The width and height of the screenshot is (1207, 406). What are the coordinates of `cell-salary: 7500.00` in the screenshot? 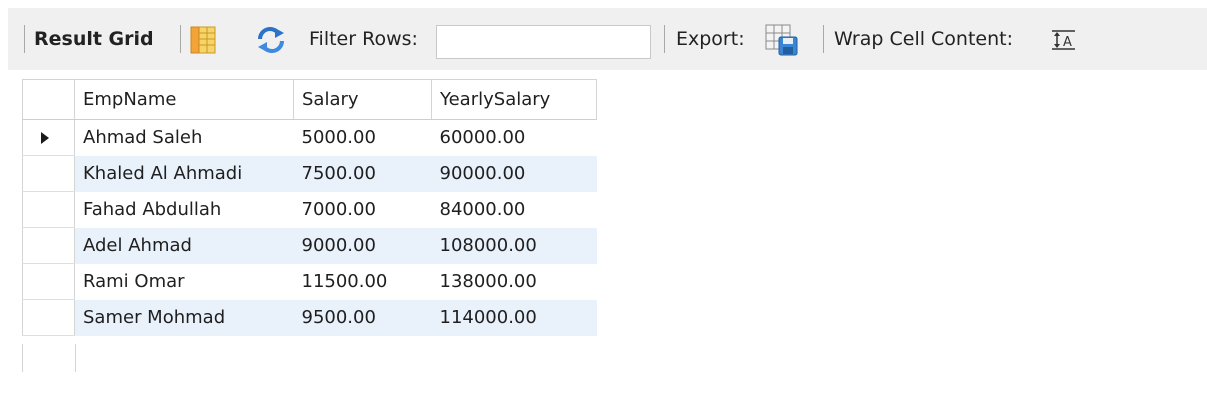 It's located at (362, 173).